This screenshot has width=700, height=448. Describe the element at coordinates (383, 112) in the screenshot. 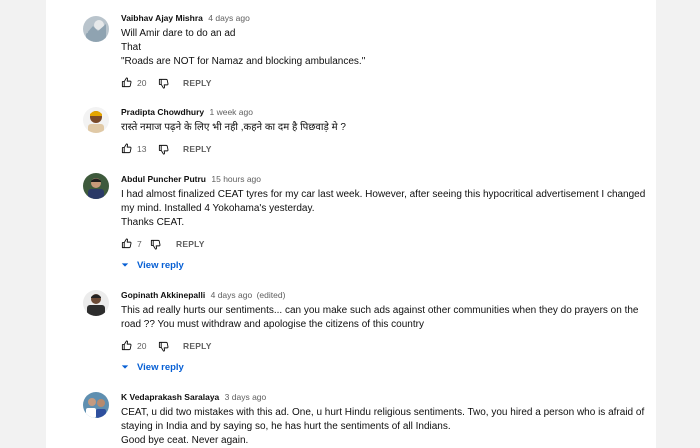

I see `comment-header: Pradipta Chowdhury 1 week ago` at that location.